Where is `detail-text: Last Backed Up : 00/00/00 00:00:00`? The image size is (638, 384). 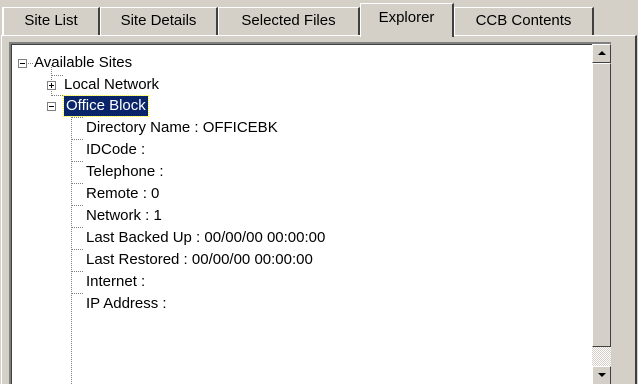 detail-text: Last Backed Up : 00/00/00 00:00:00 is located at coordinates (206, 237).